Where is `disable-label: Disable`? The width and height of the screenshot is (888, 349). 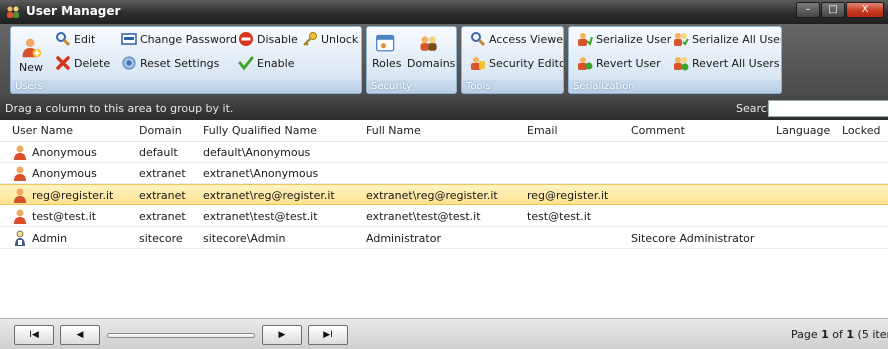 disable-label: Disable is located at coordinates (277, 39).